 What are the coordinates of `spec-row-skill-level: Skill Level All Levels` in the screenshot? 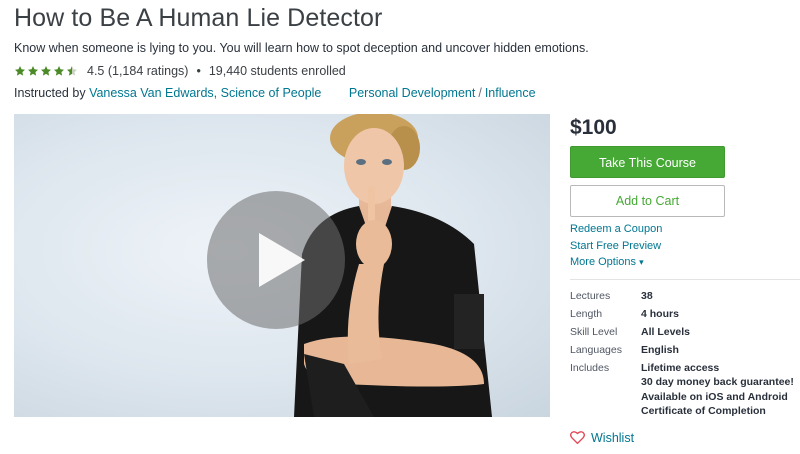 It's located at (685, 332).